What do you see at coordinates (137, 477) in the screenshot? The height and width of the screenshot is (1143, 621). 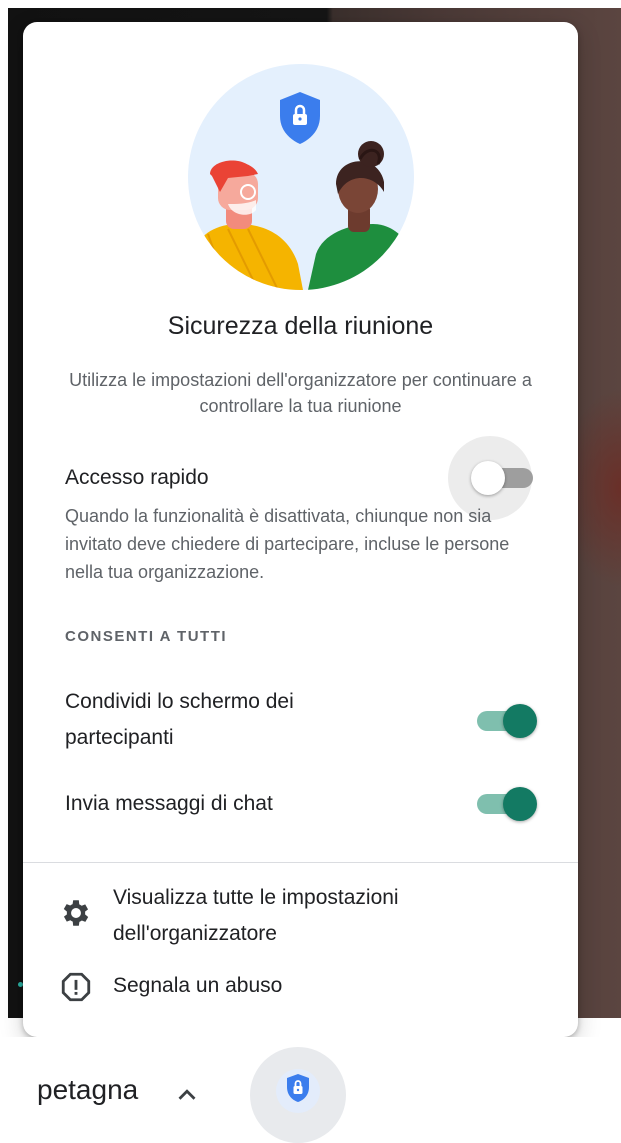 I see `quick-access-label: Accesso rapido` at bounding box center [137, 477].